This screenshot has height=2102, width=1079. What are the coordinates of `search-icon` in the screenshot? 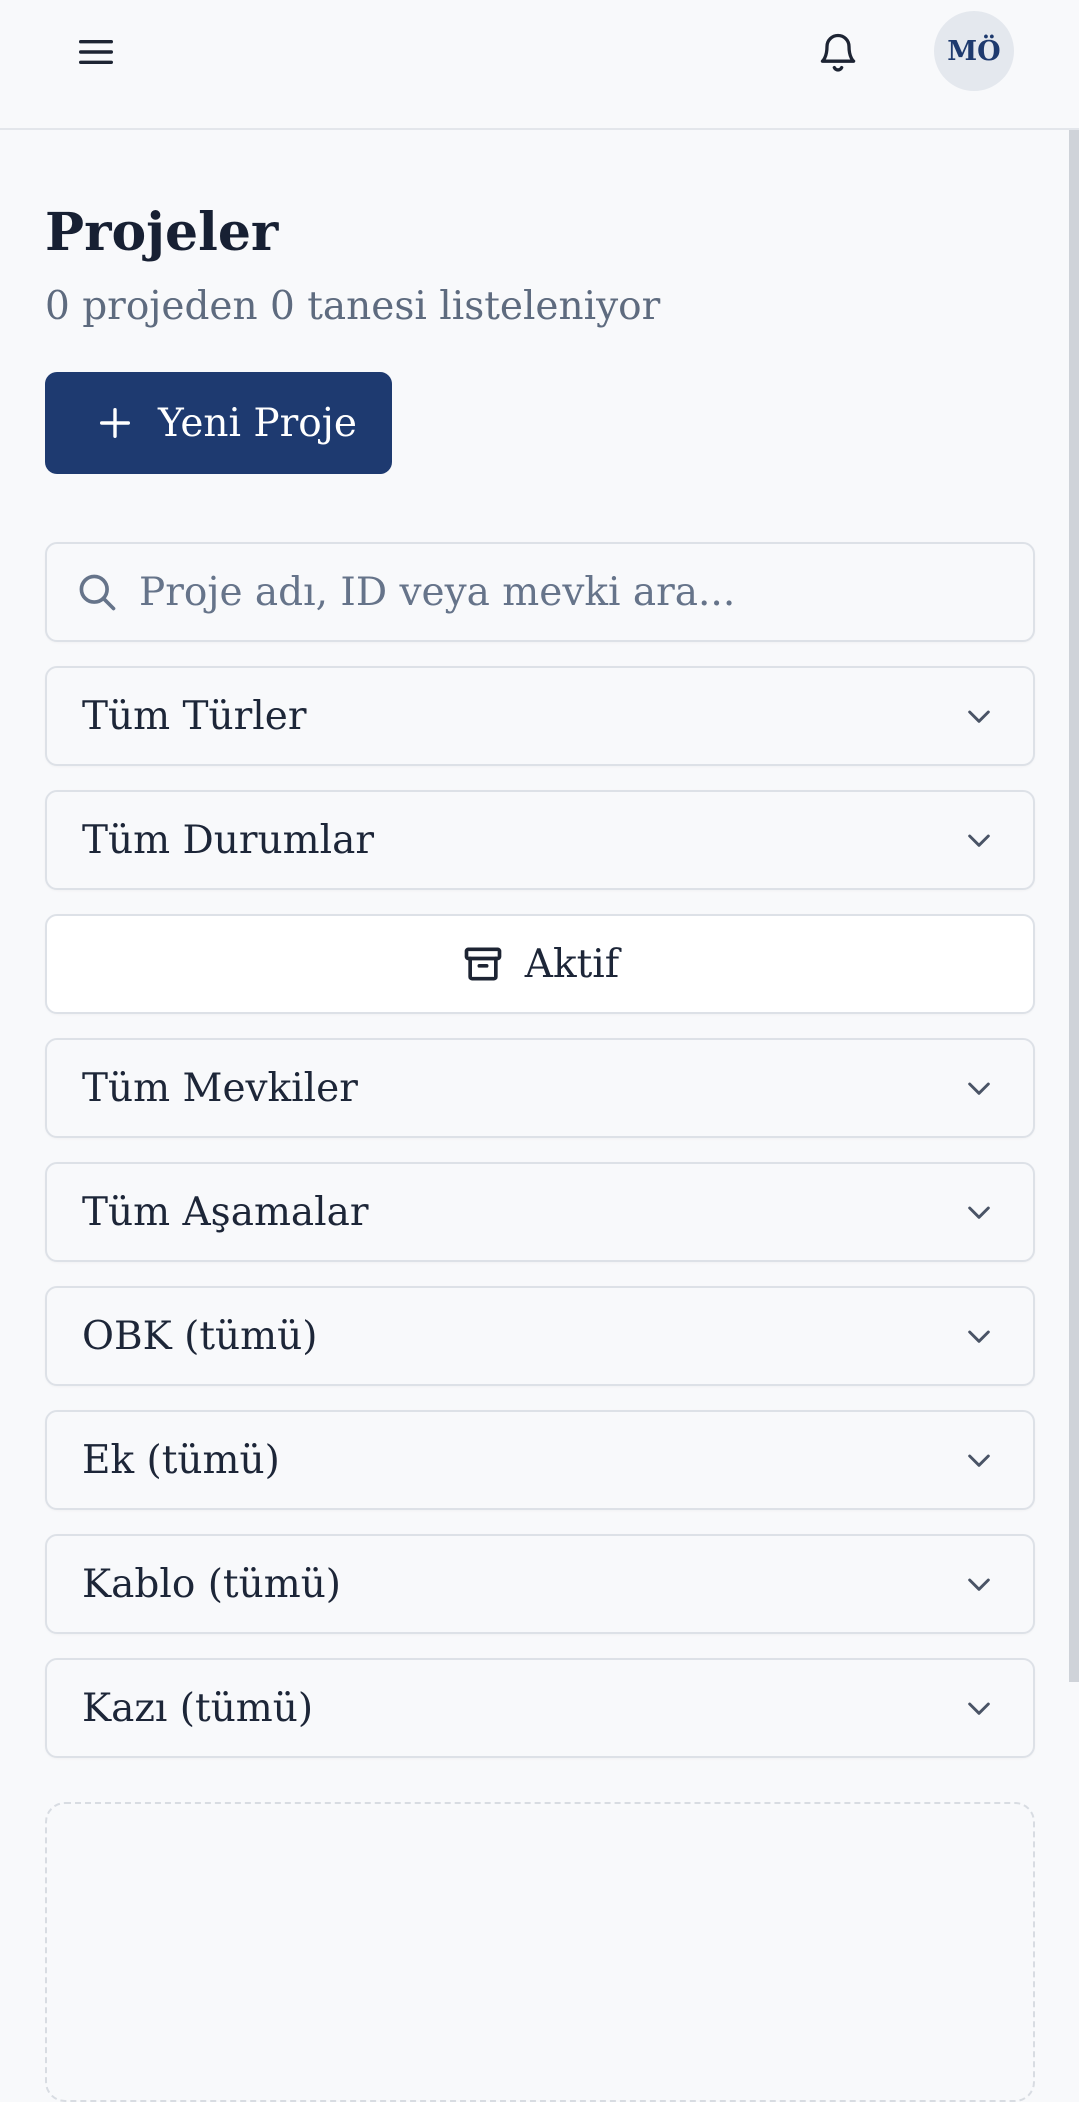 It's located at (97, 592).